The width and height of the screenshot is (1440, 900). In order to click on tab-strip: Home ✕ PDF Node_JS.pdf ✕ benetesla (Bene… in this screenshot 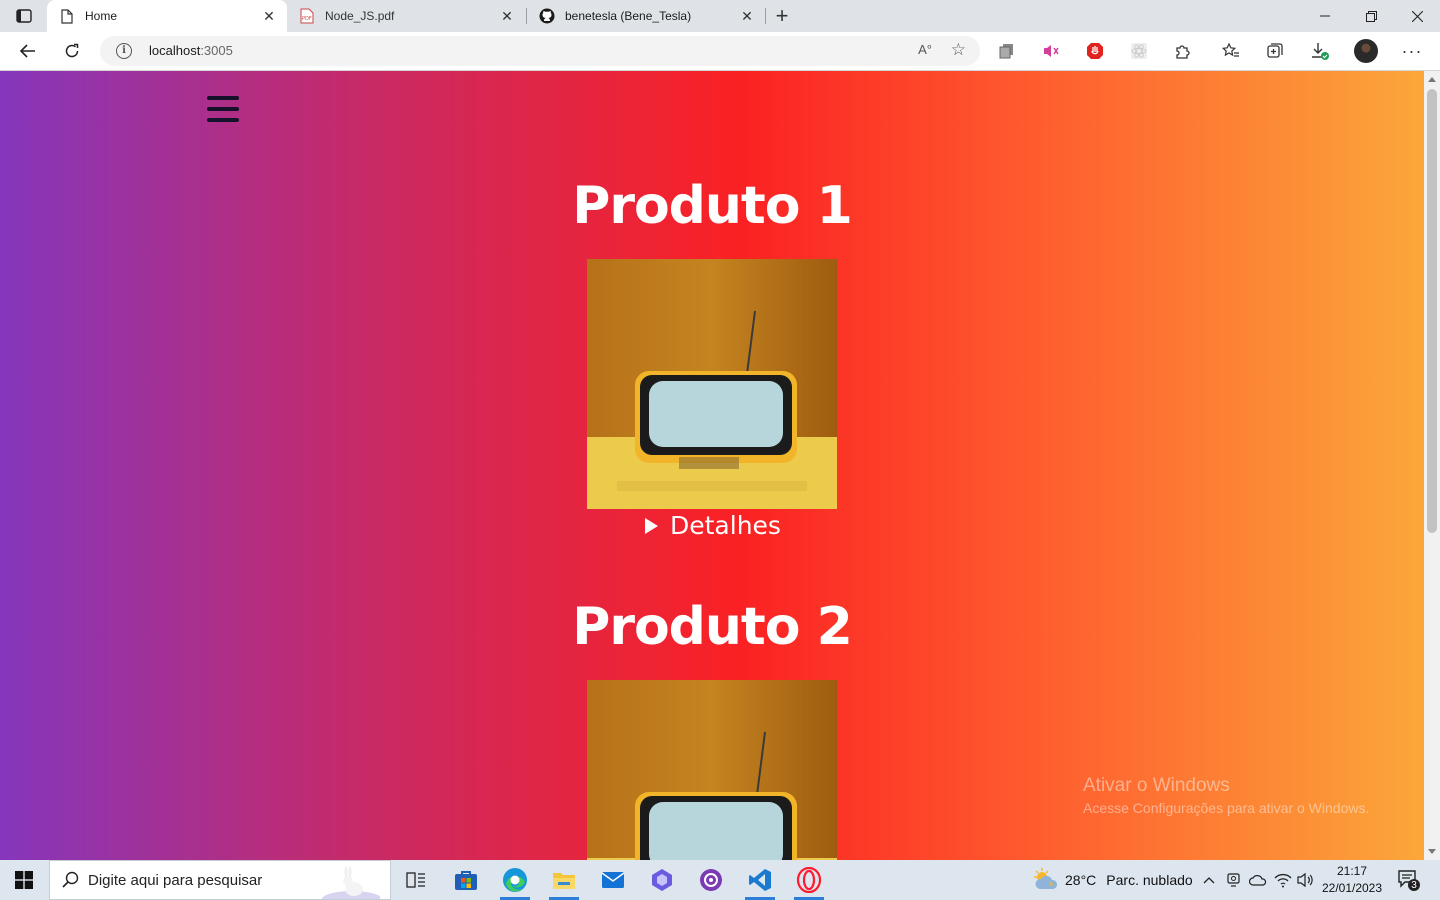, I will do `click(720, 16)`.